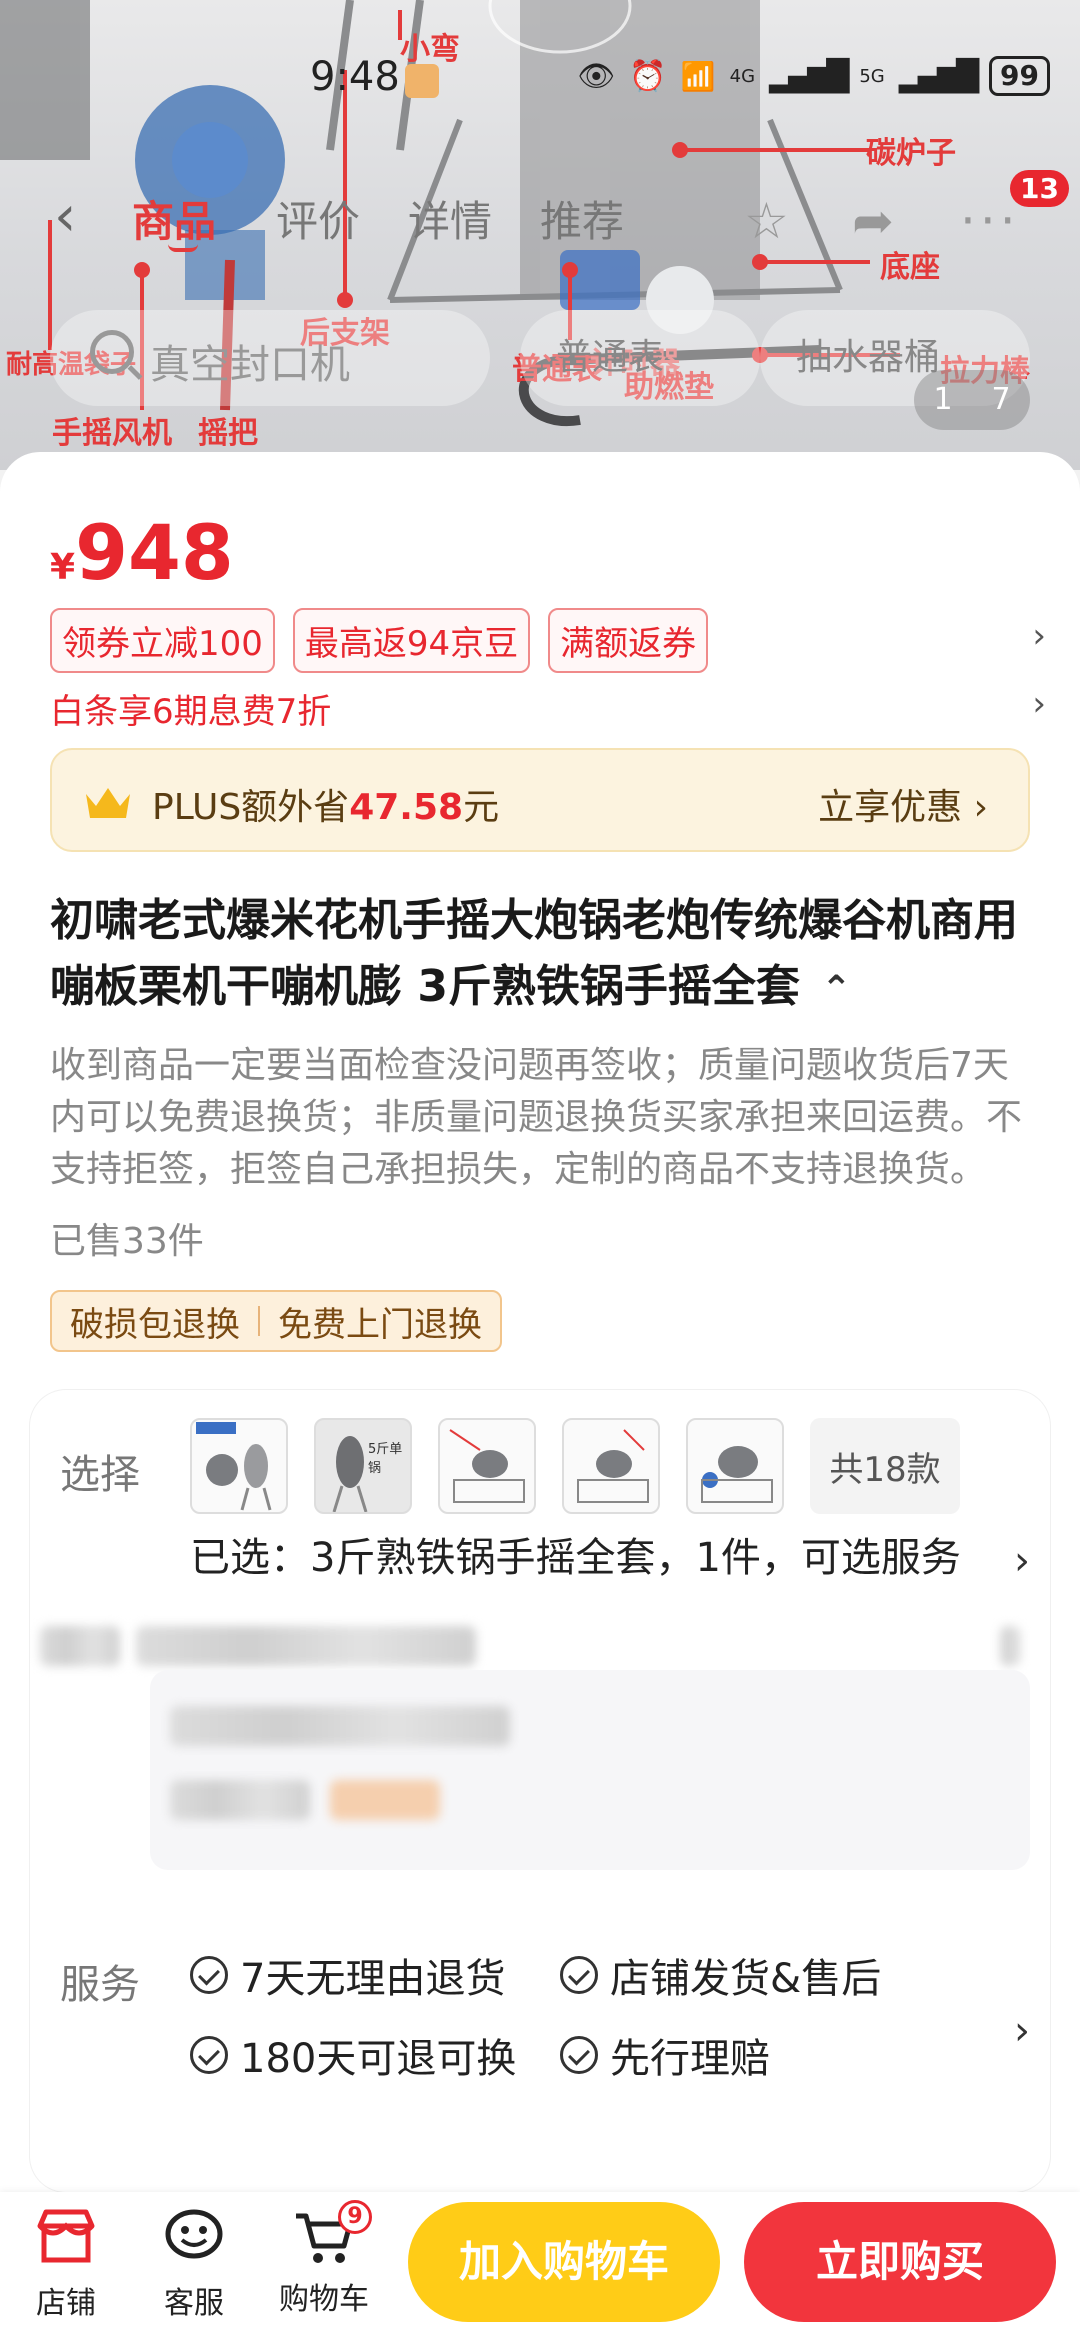  What do you see at coordinates (1039, 188) in the screenshot?
I see `notification-badge: 13` at bounding box center [1039, 188].